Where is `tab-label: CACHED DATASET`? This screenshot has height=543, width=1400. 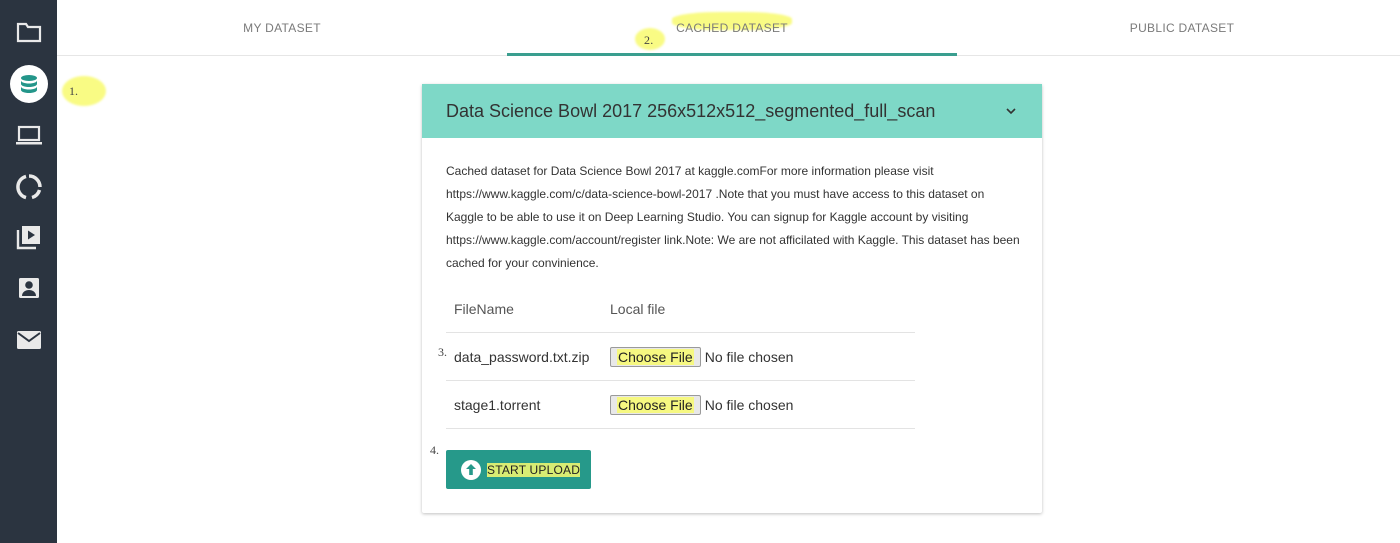
tab-label: CACHED DATASET is located at coordinates (732, 27).